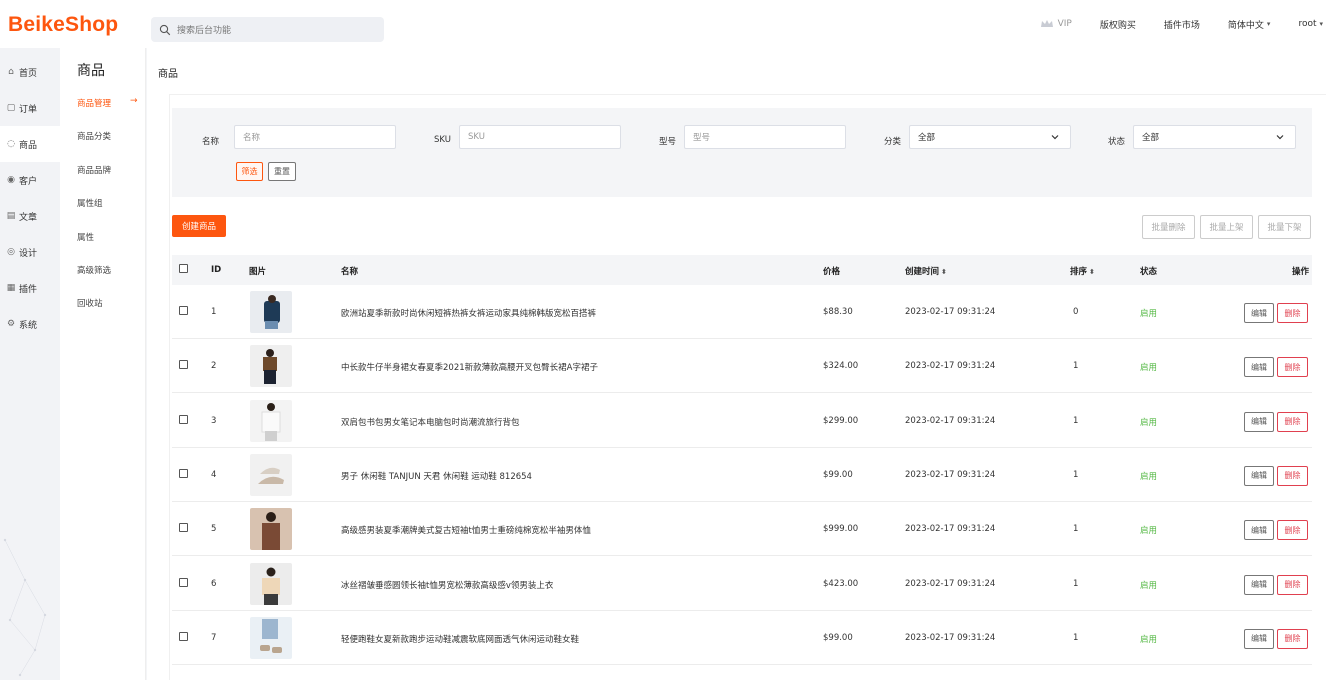  What do you see at coordinates (11, 288) in the screenshot?
I see `plugin-icon: ▦` at bounding box center [11, 288].